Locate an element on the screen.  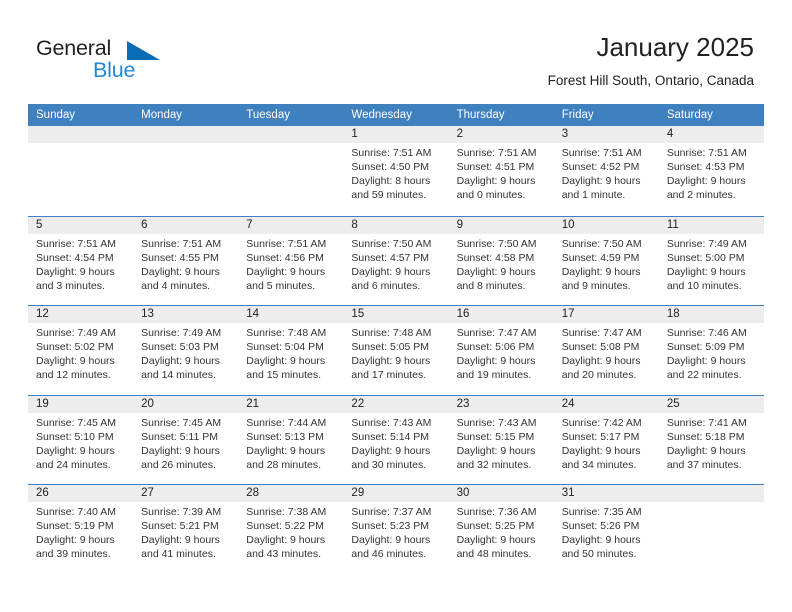
daylight-text: Daylight: 9 hours and 43 minutes. is located at coordinates (286, 547).